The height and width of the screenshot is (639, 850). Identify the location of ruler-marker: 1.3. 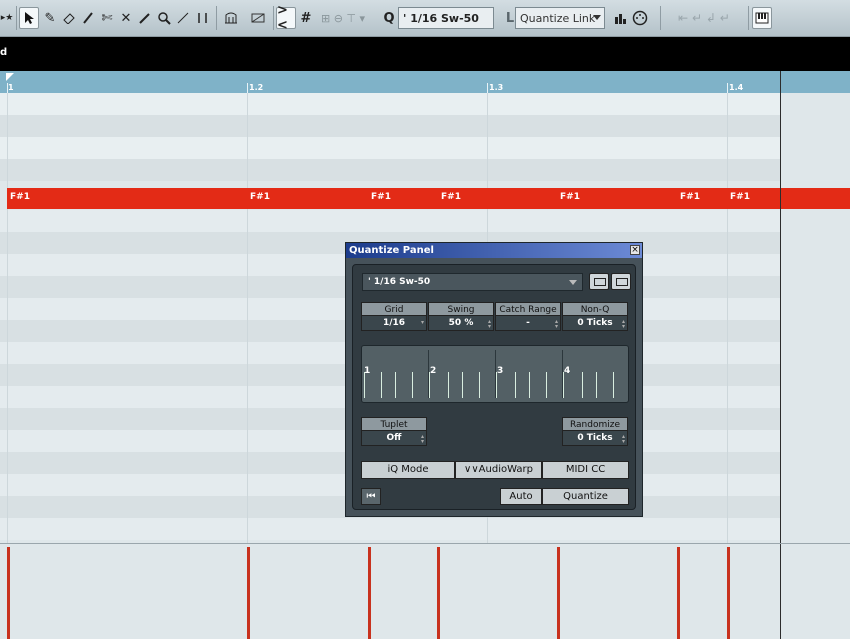
(496, 87).